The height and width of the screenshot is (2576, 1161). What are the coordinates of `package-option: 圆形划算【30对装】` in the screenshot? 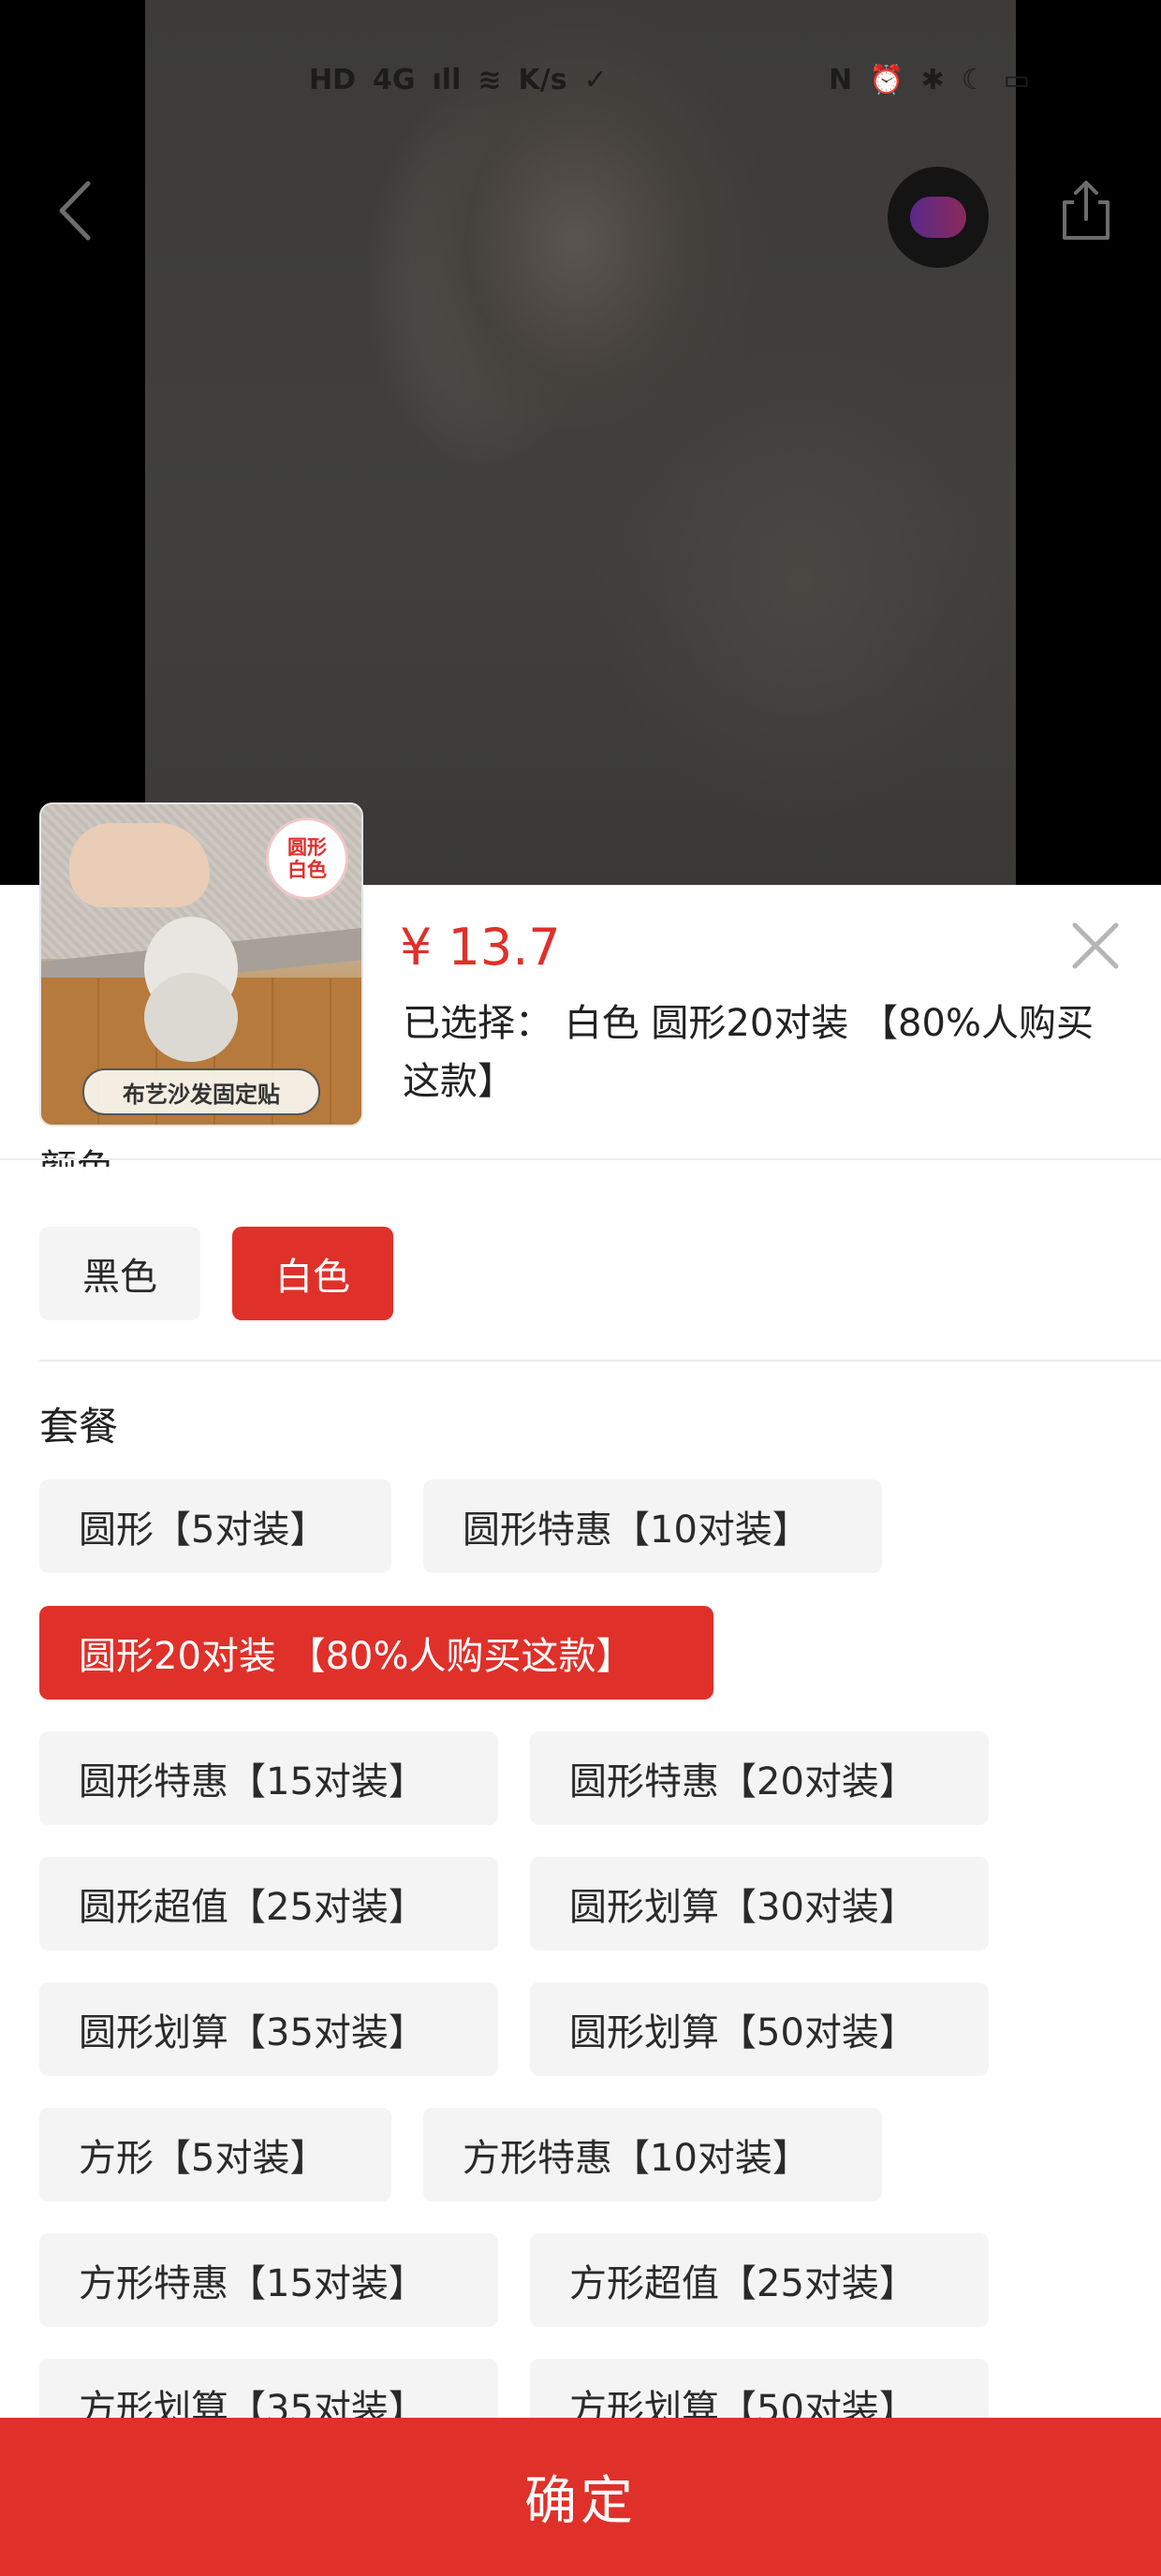 It's located at (759, 1903).